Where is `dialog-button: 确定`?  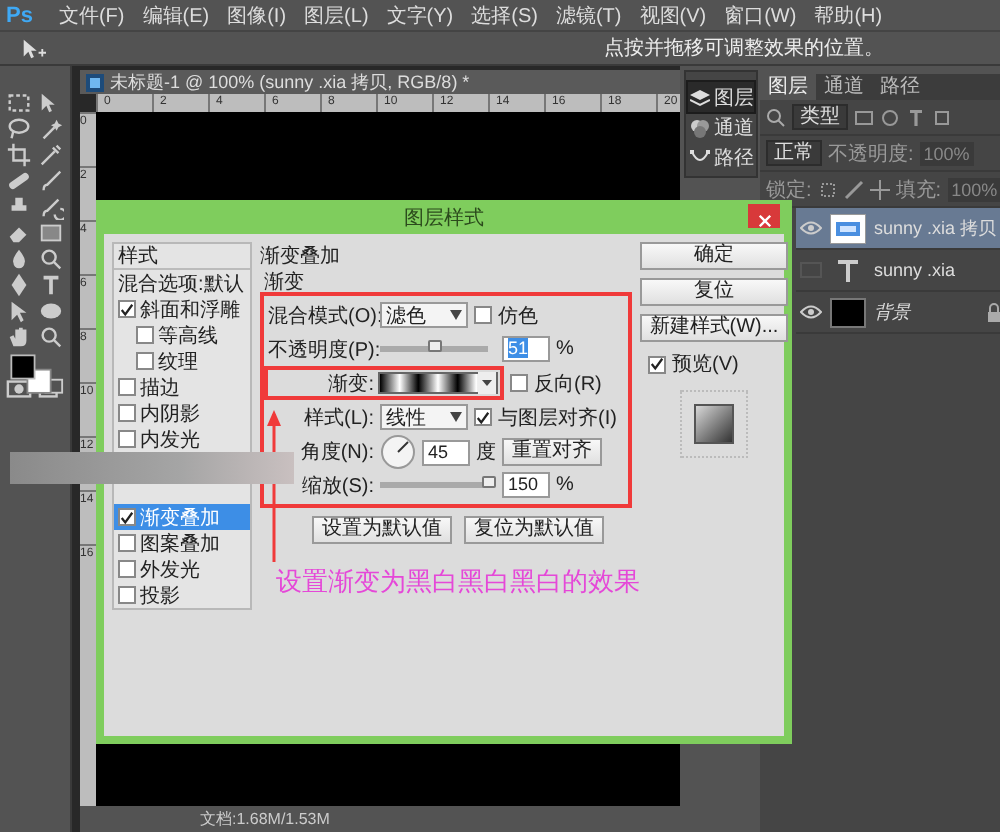 dialog-button: 确定 is located at coordinates (714, 256).